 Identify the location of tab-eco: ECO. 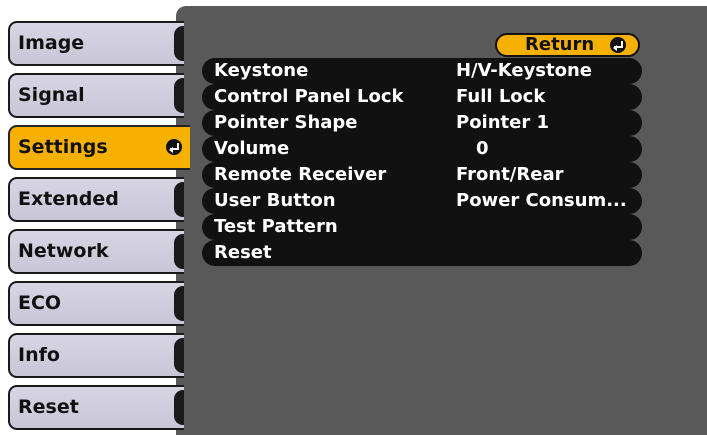
(96, 303).